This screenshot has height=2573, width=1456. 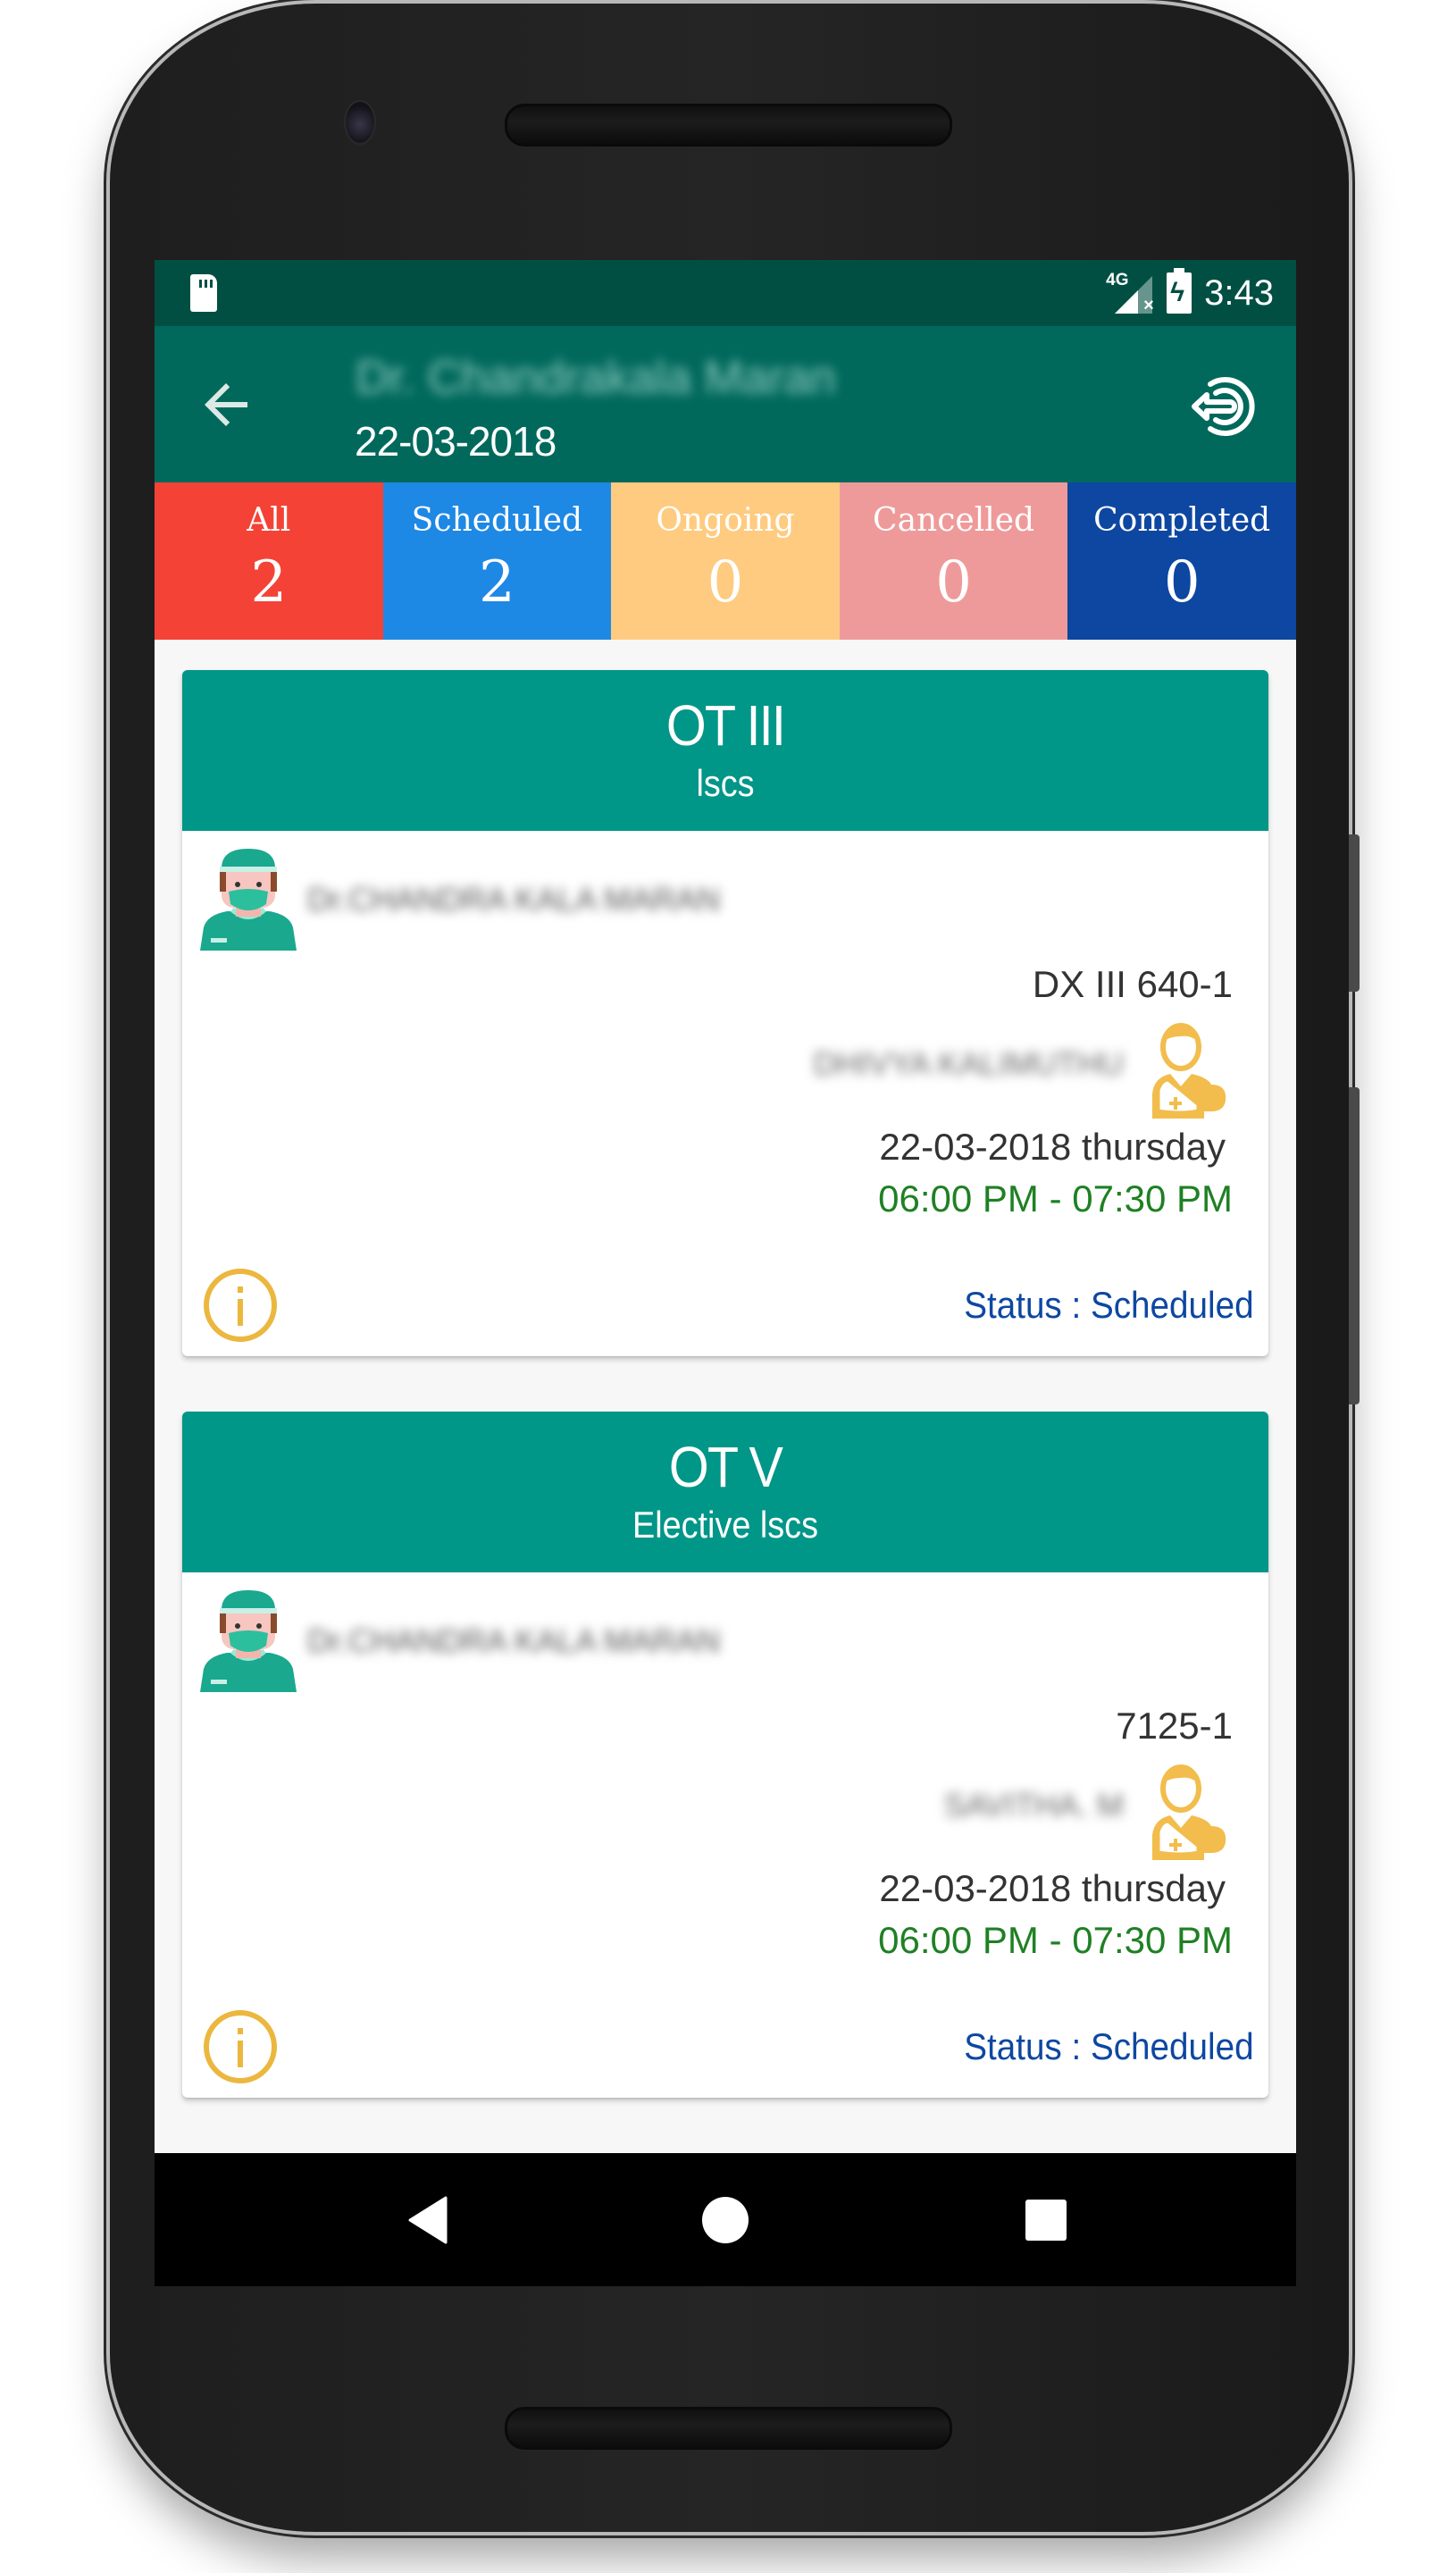 What do you see at coordinates (360, 122) in the screenshot?
I see `front-camera` at bounding box center [360, 122].